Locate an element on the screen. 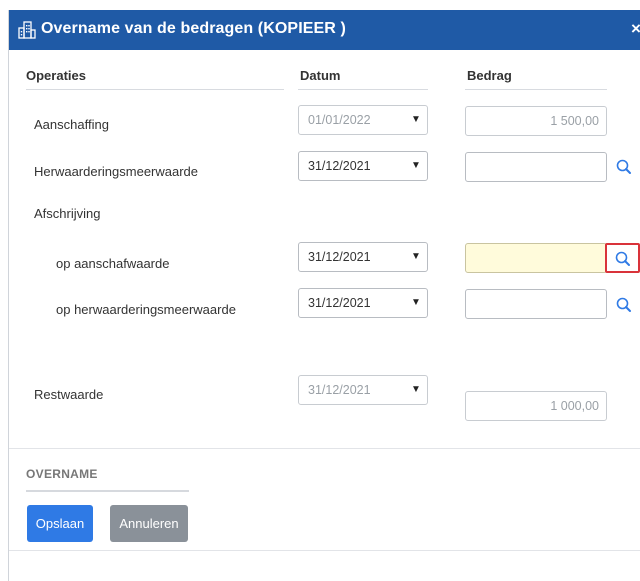 The width and height of the screenshot is (640, 581). section-title-overname: OVERNAME is located at coordinates (62, 474).